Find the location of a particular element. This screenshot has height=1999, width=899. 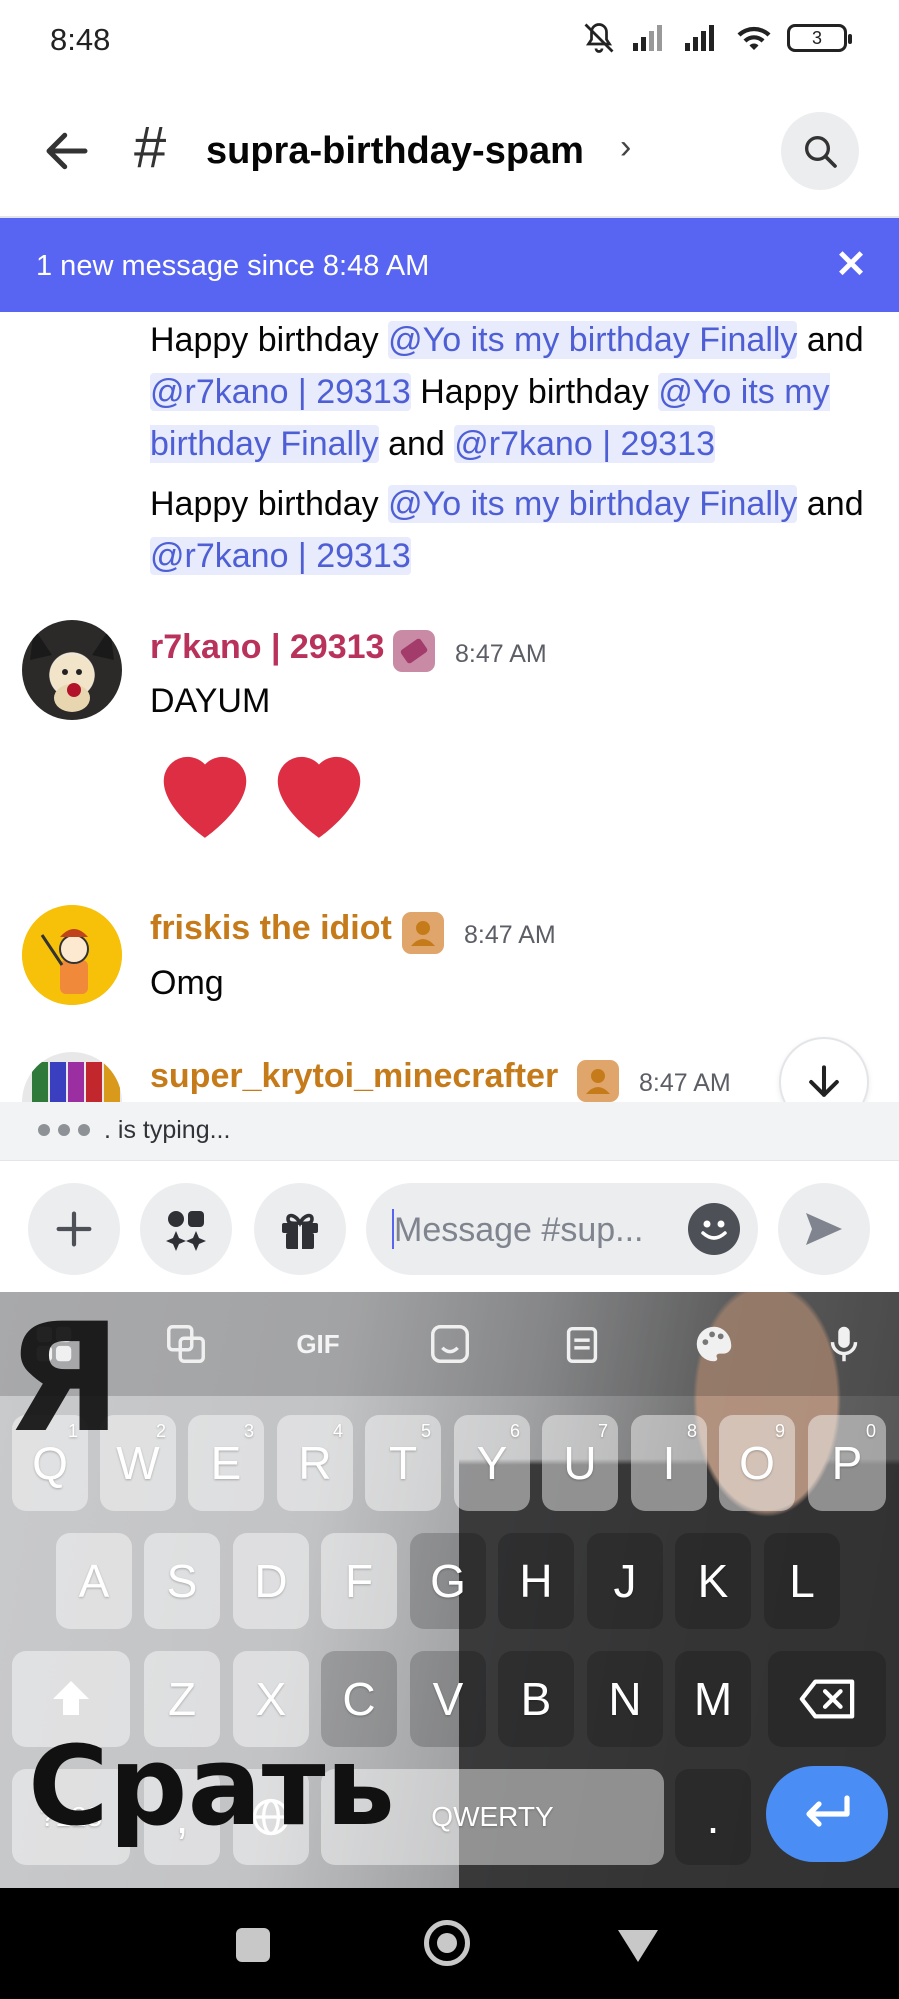

send-button is located at coordinates (824, 1229).